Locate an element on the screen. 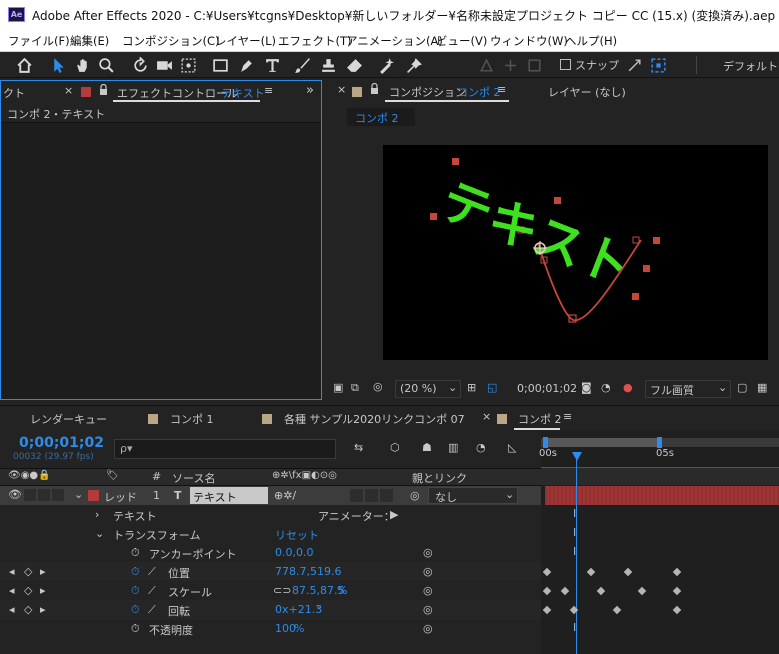  comp-navigator-chip: コンポ 2 is located at coordinates (381, 117).